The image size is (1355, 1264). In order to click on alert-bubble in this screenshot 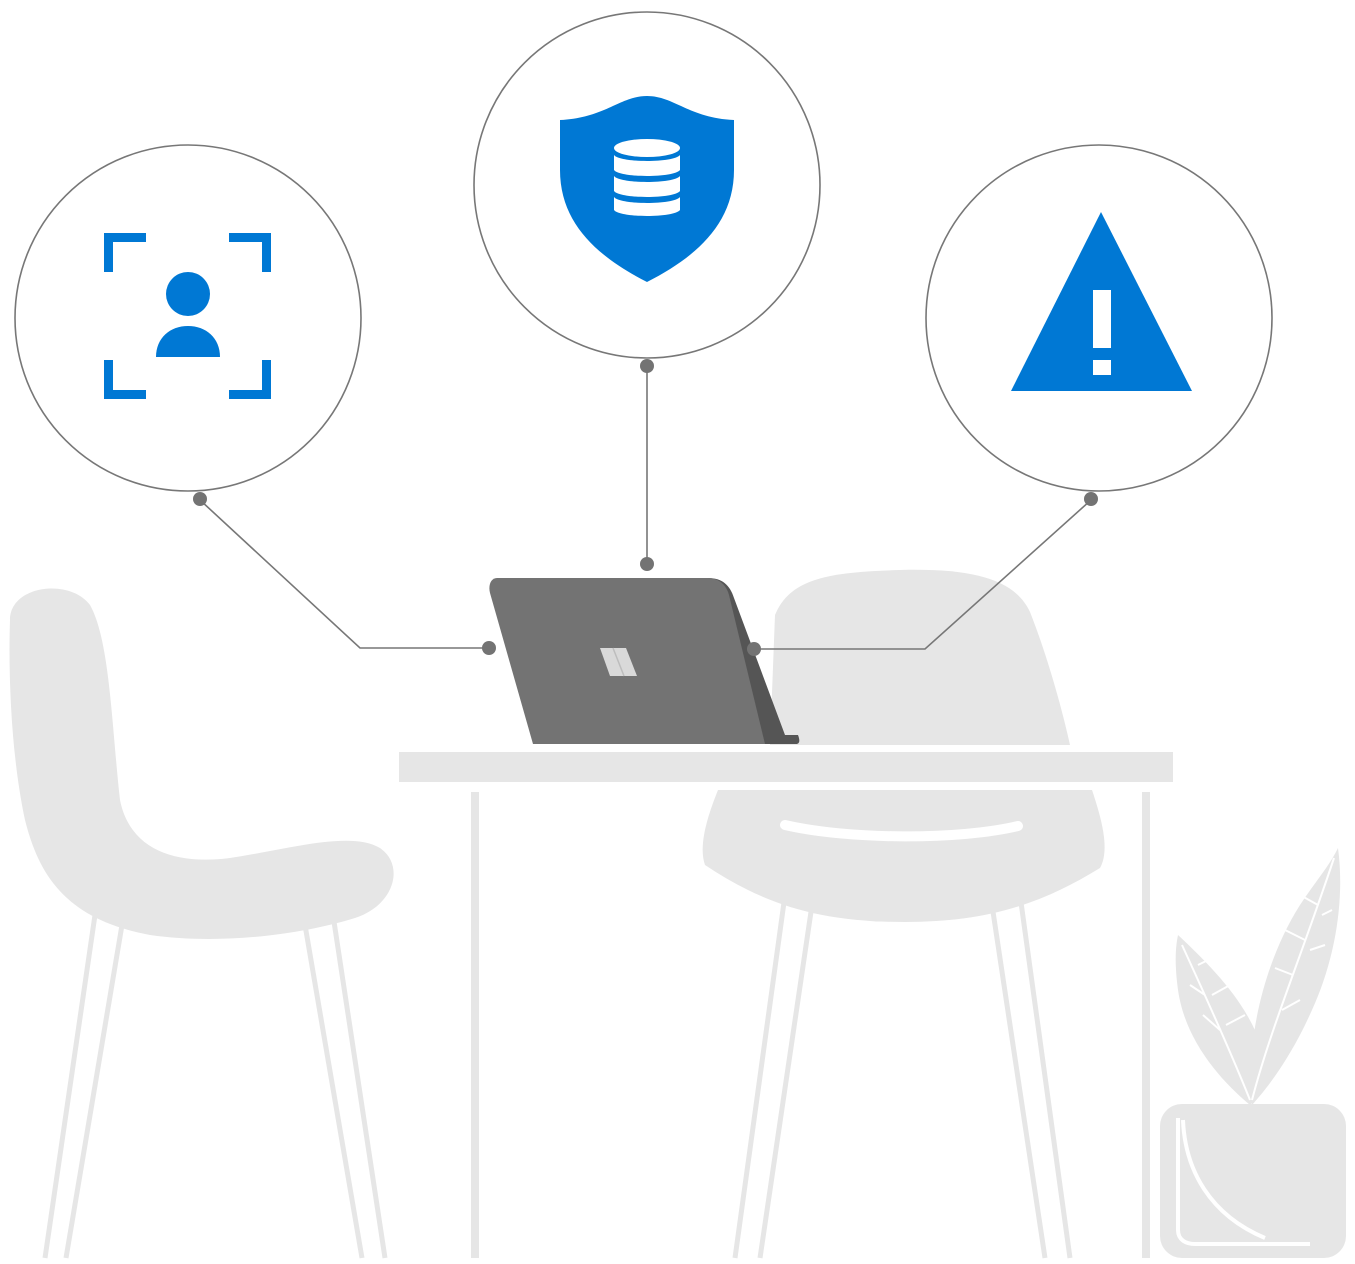, I will do `click(1099, 318)`.